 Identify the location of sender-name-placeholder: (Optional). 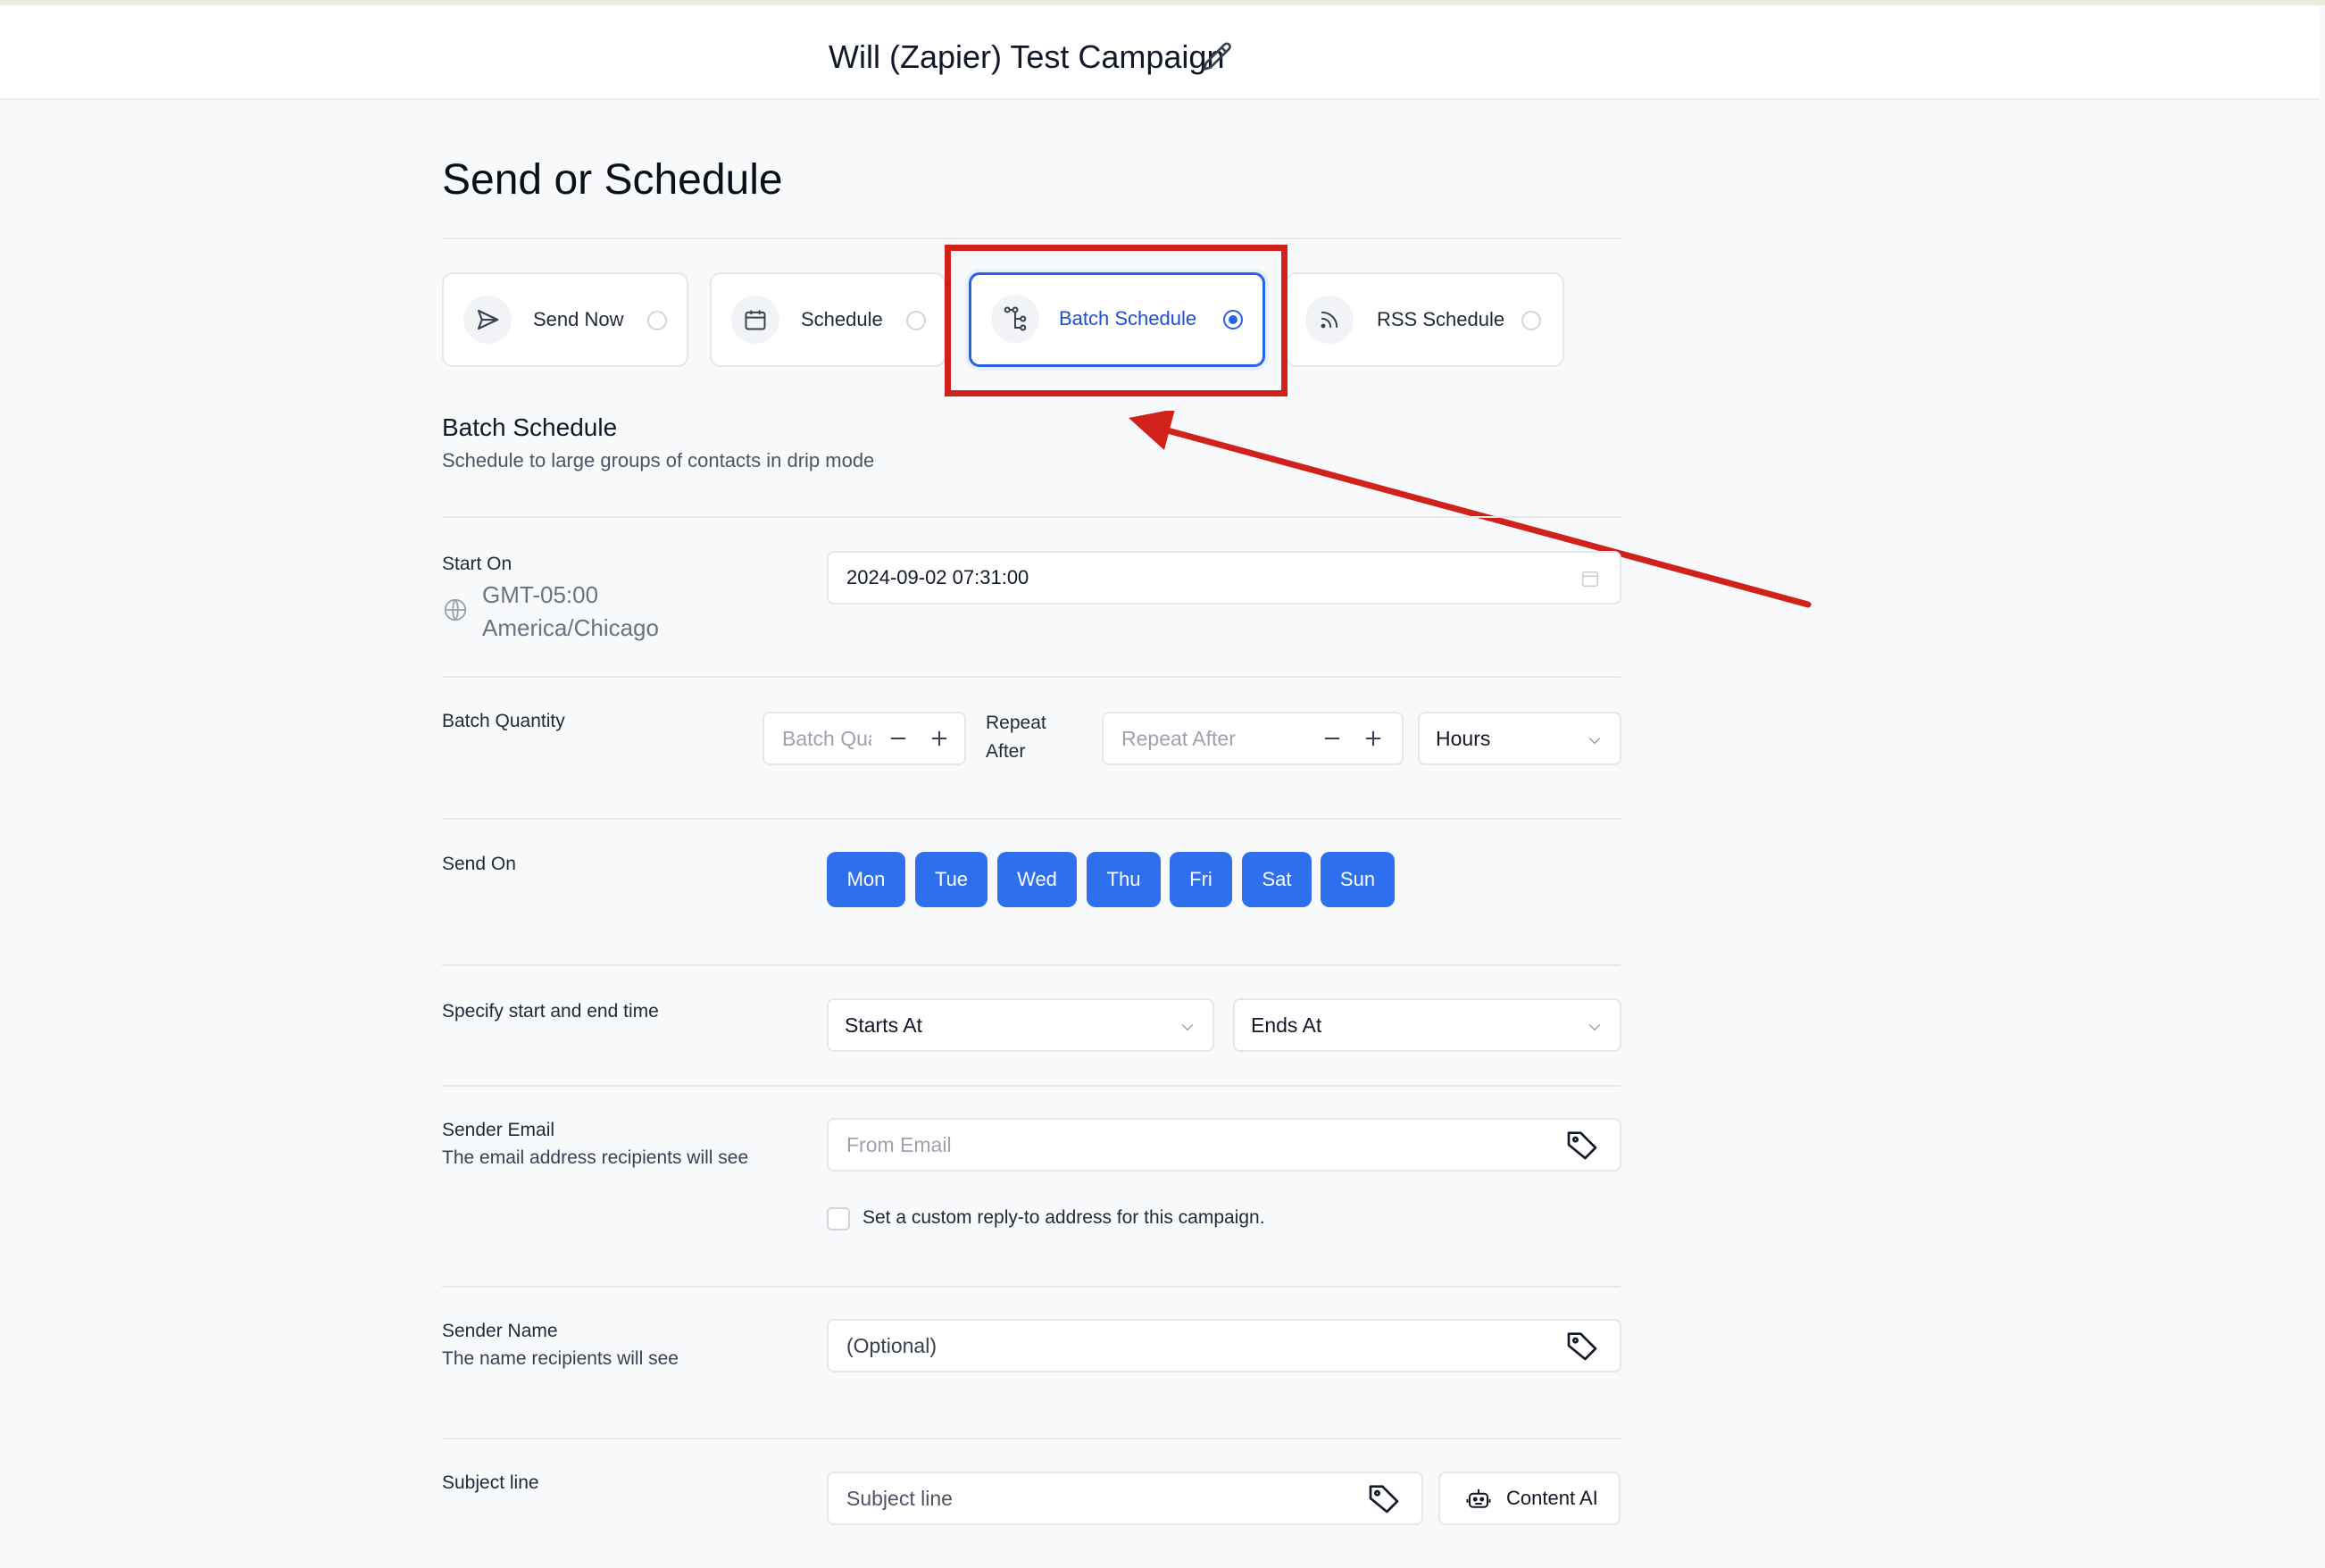
(892, 1345).